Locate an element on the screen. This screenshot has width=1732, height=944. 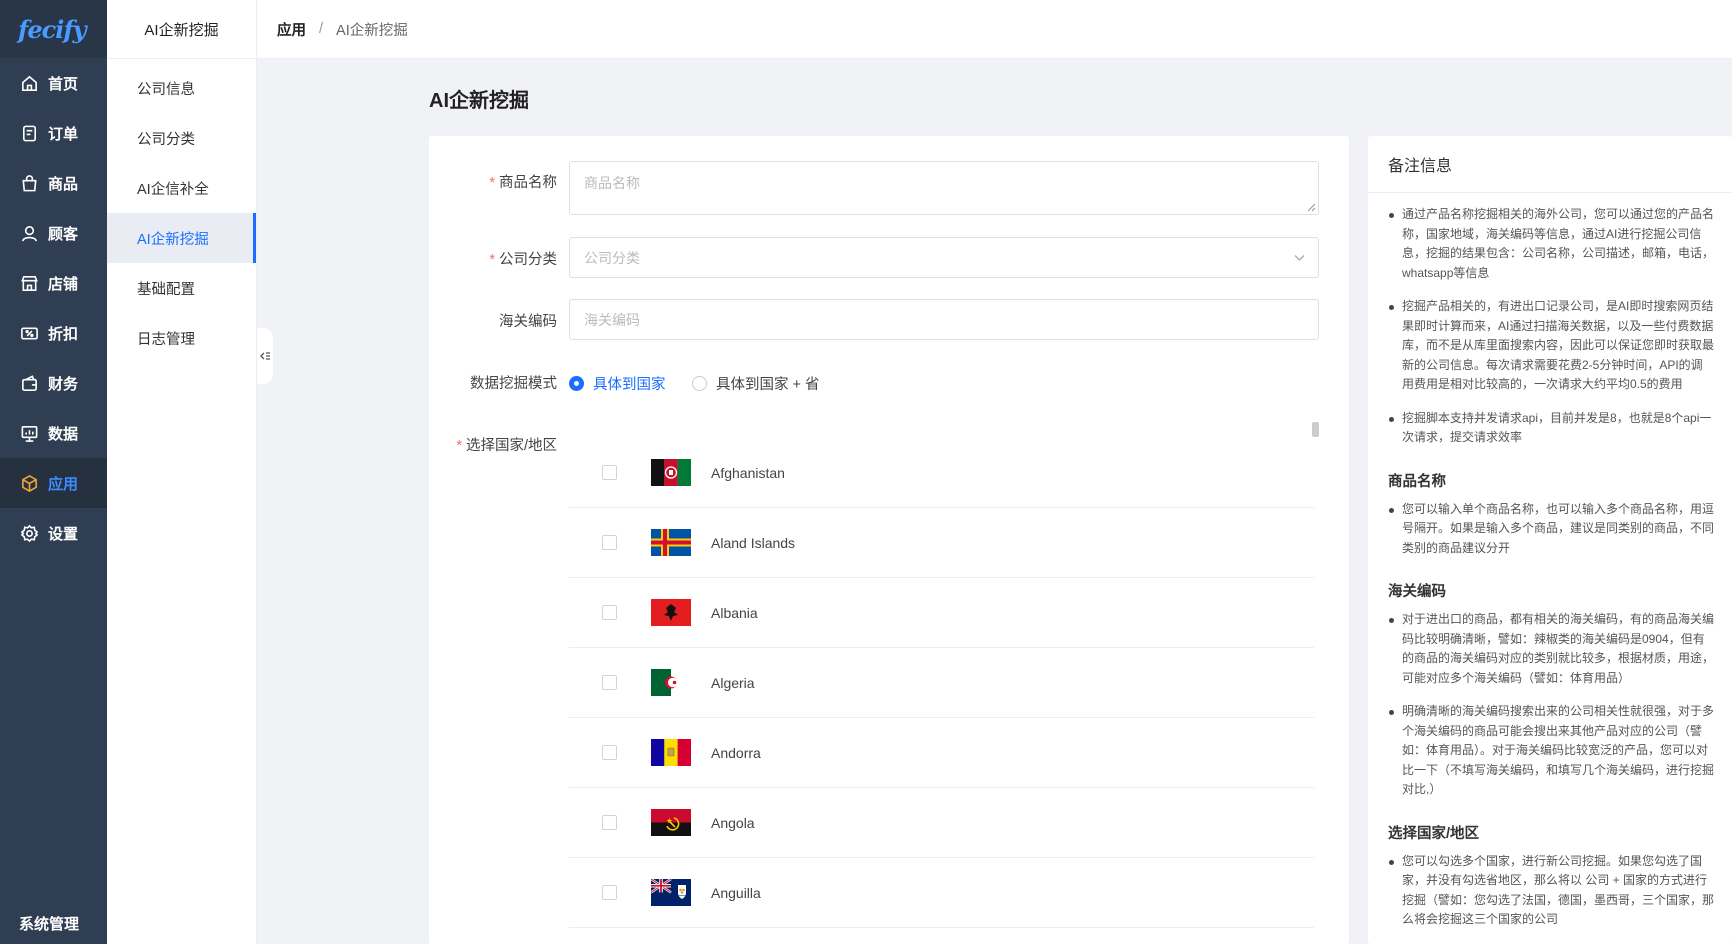
category-select: 公司分类 is located at coordinates (944, 257).